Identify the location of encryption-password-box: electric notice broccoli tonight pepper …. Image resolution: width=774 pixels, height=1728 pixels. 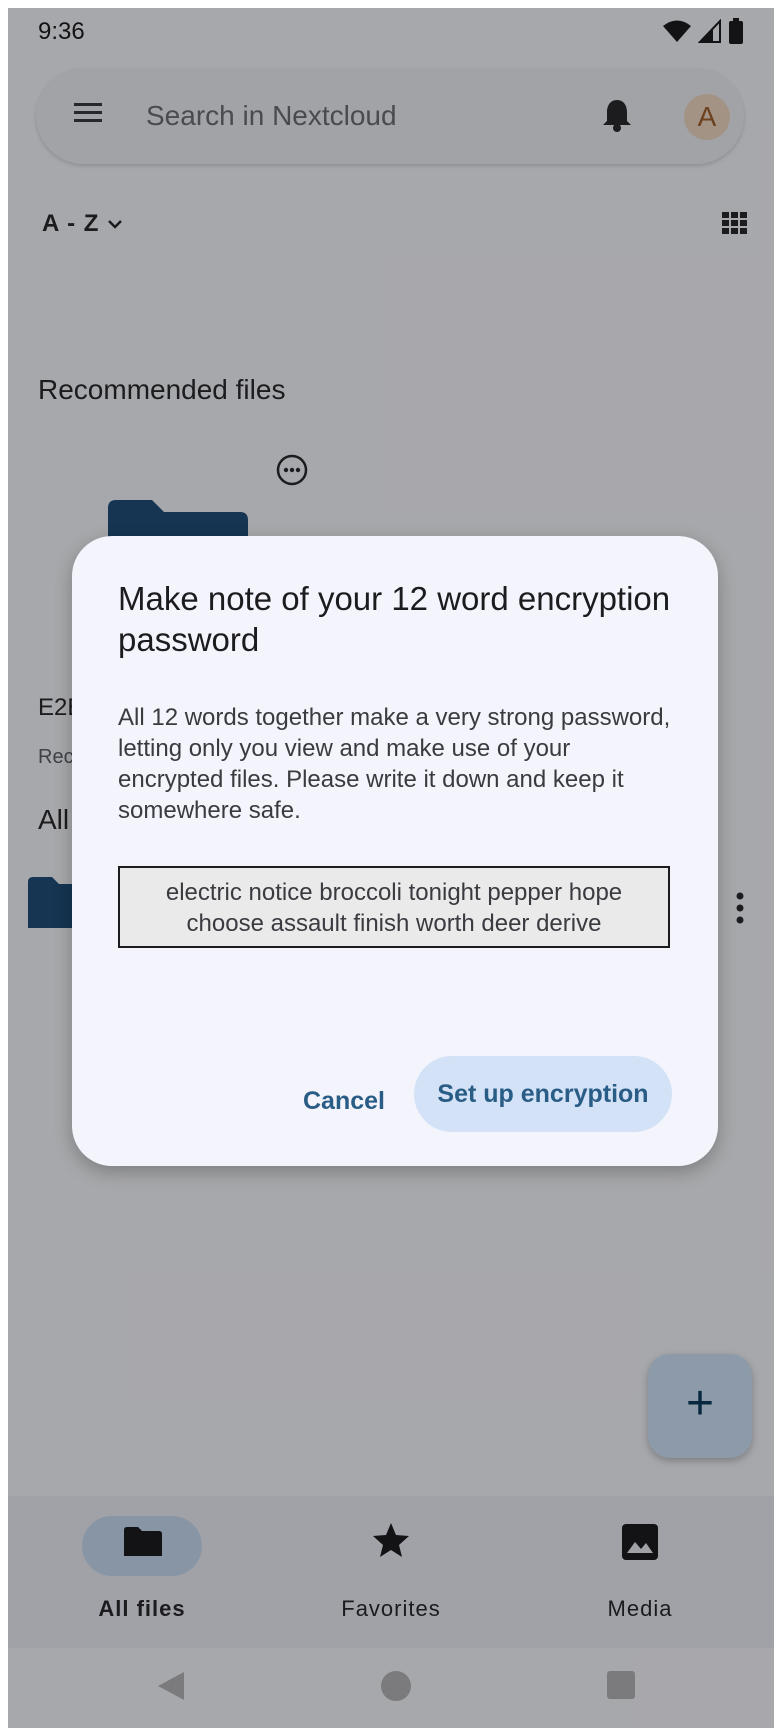
(394, 907).